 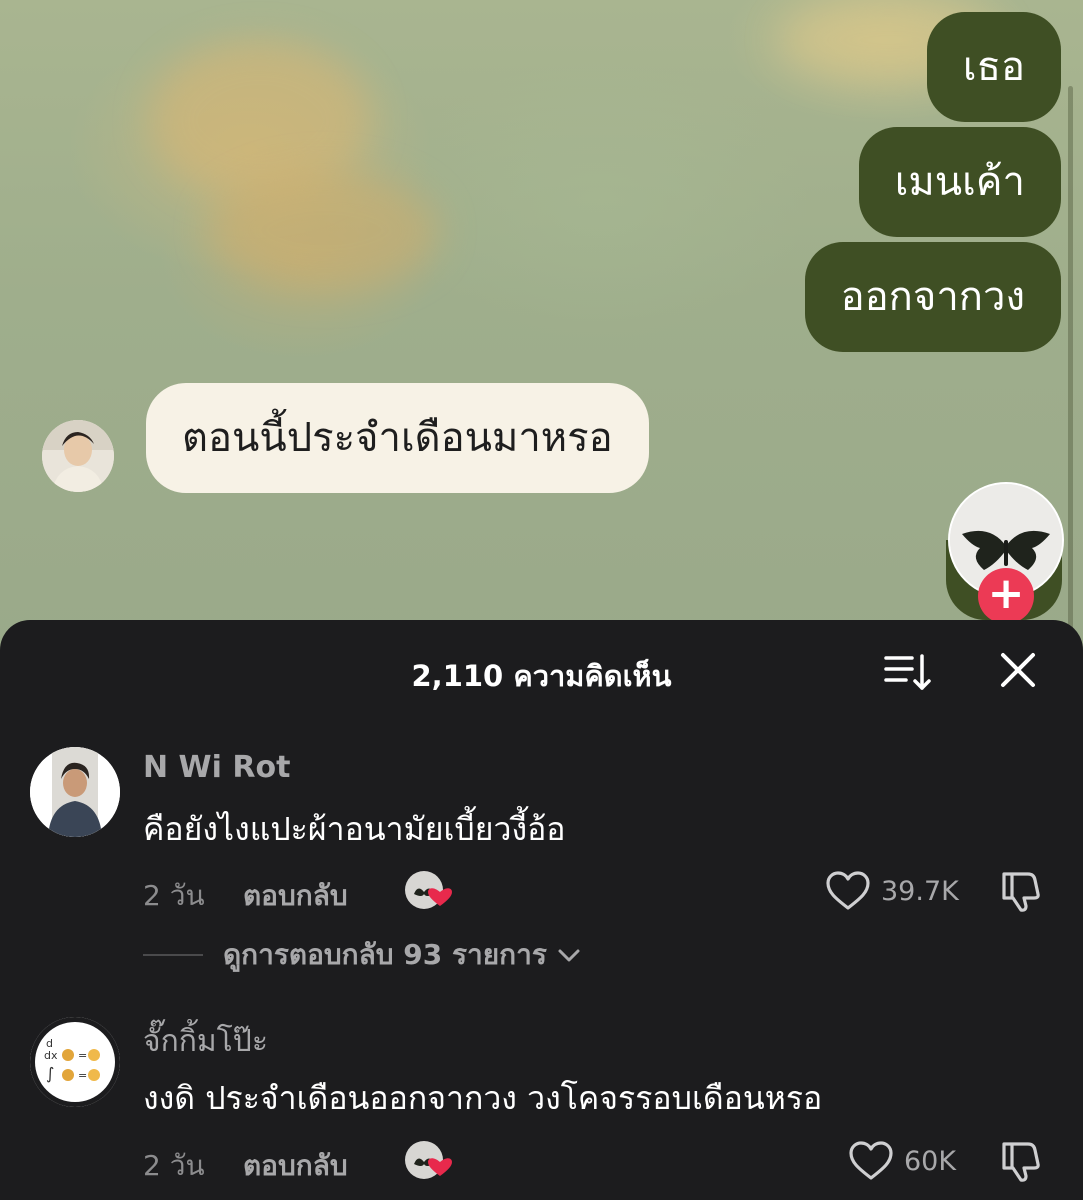 I want to click on commenter-avatar, so click(x=75, y=792).